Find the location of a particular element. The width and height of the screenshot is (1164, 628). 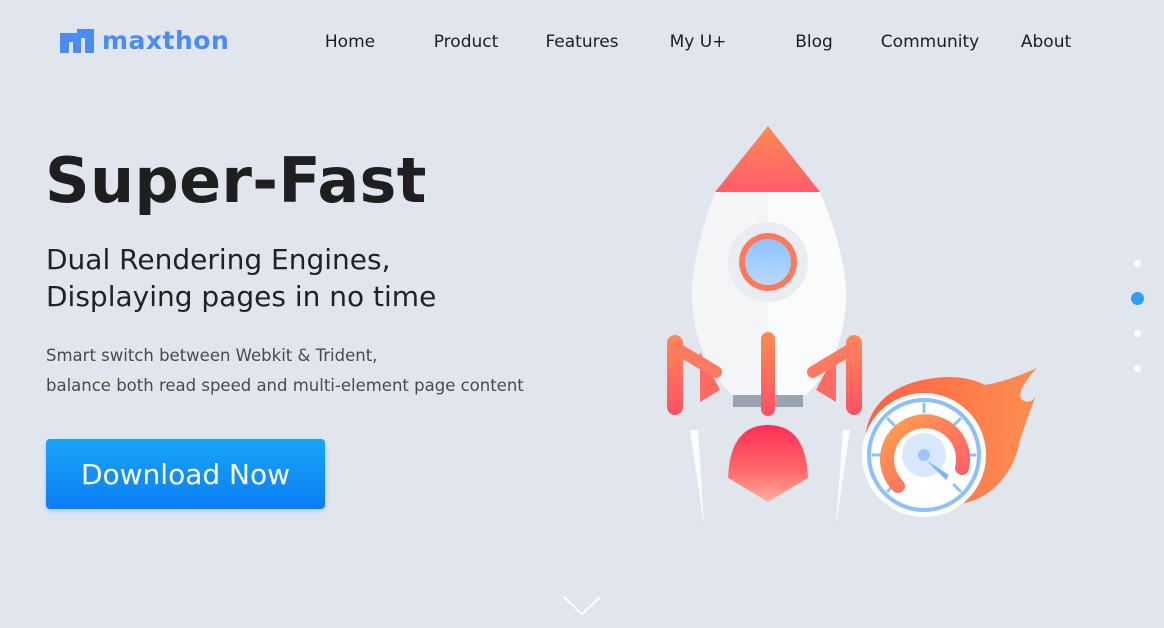

hero-subtitle-line-1: Dual Rendering Engines, is located at coordinates (218, 259).